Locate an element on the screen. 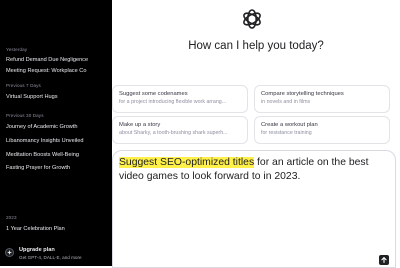 The width and height of the screenshot is (400, 268). suggestion-title: Create a workout plan is located at coordinates (289, 125).